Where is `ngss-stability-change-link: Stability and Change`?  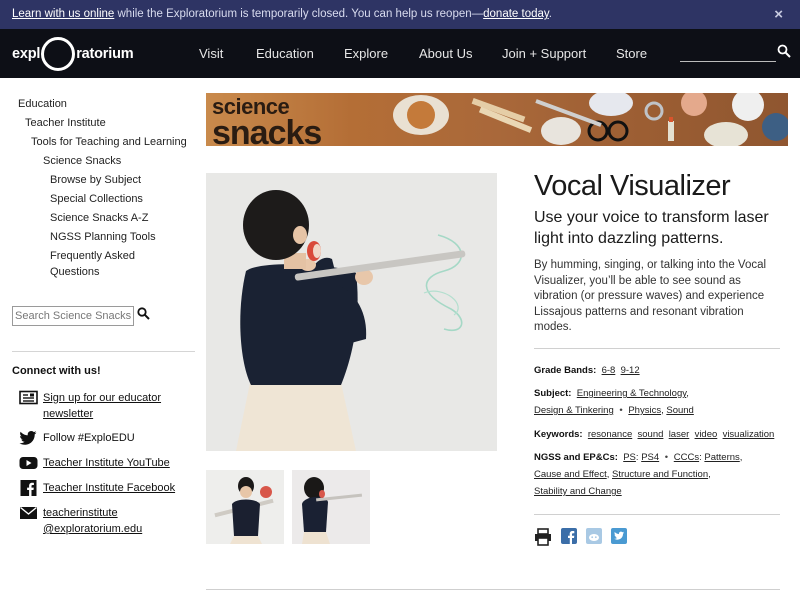 ngss-stability-change-link: Stability and Change is located at coordinates (578, 491).